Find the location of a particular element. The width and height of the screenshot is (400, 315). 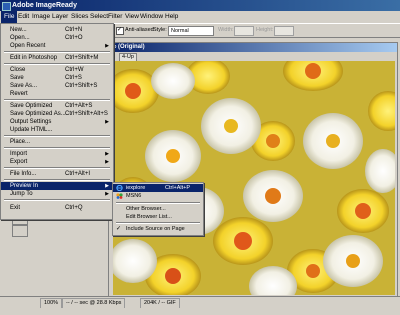

internet-explorer-icon is located at coordinates (119, 188).